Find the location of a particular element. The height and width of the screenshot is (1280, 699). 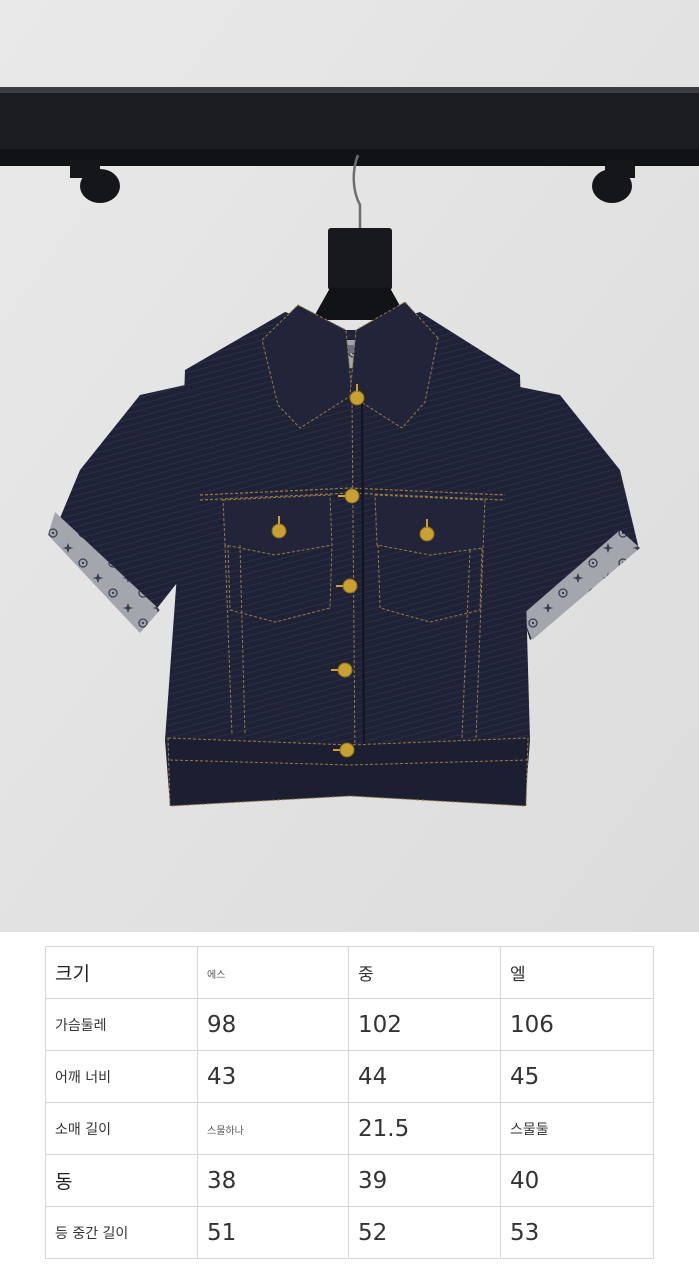

size-header-row: 크기 에스 중 엘 is located at coordinates (349, 972).